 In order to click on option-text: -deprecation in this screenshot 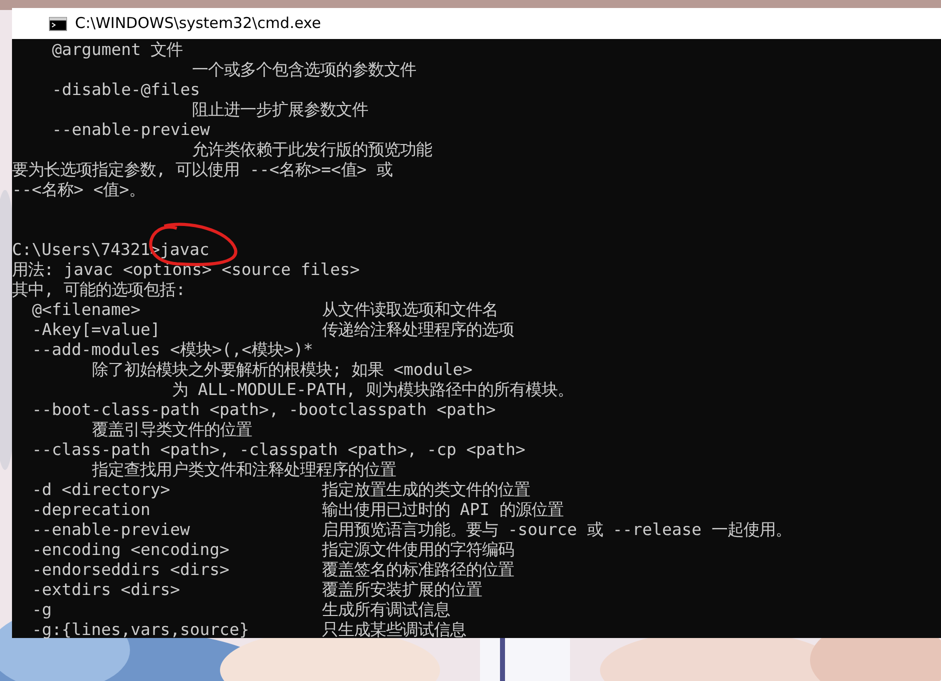, I will do `click(92, 510)`.